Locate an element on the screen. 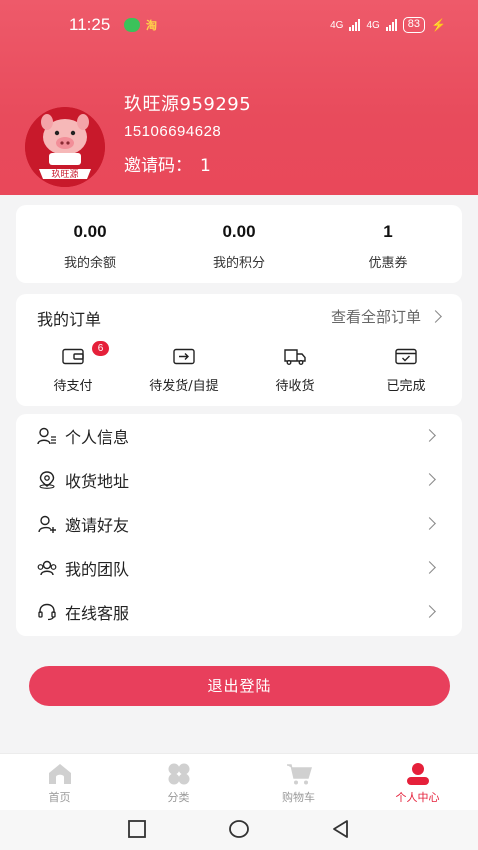 This screenshot has width=478, height=850. avatar: 玖旺源 is located at coordinates (65, 147).